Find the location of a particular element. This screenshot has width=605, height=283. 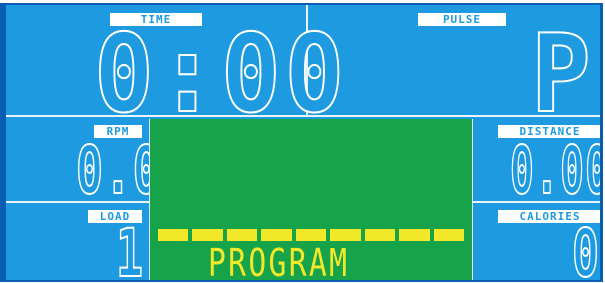

load-value: 1 is located at coordinates (130, 248).